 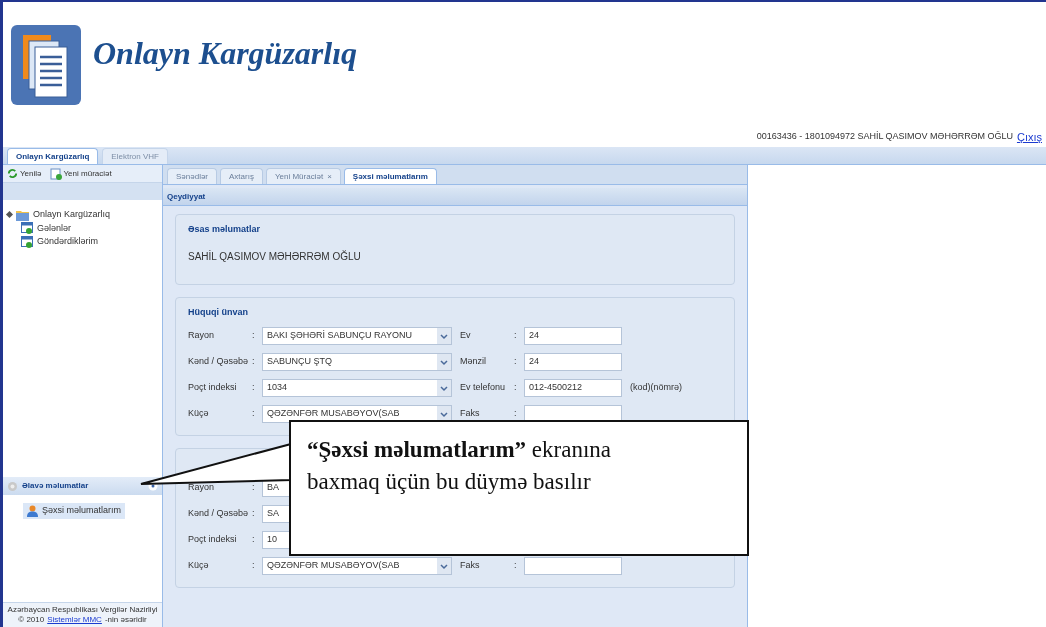 What do you see at coordinates (84, 242) in the screenshot?
I see `tree-item: Göndərdiklərim` at bounding box center [84, 242].